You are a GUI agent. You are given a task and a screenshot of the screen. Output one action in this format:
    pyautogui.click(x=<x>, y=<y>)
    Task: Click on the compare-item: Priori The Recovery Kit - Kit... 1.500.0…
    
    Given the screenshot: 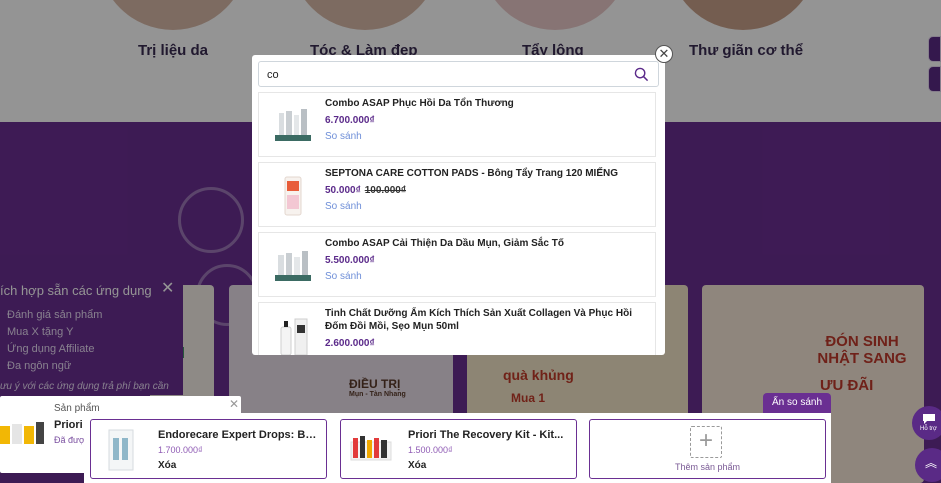 What is the action you would take?
    pyautogui.click(x=458, y=449)
    